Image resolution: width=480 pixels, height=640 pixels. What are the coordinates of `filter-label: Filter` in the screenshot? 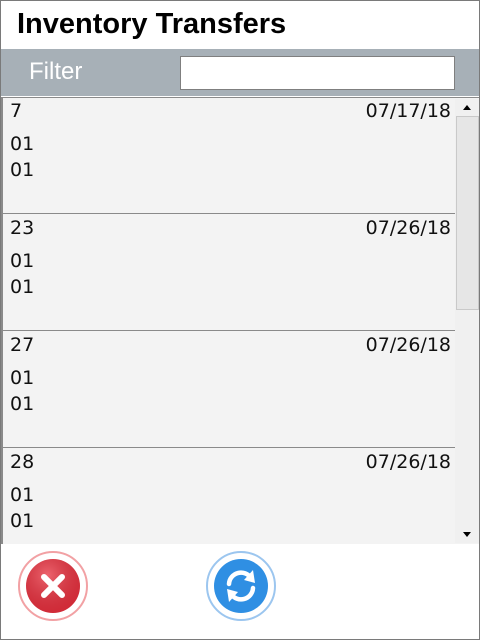 It's located at (56, 71).